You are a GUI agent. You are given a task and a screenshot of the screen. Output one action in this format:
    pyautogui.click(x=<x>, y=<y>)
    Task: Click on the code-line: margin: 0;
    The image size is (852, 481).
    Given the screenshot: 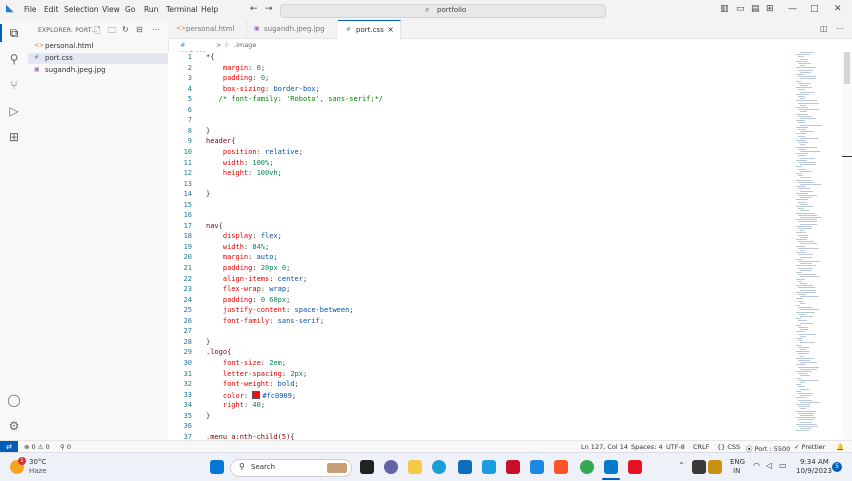 What is the action you would take?
    pyautogui.click(x=235, y=68)
    